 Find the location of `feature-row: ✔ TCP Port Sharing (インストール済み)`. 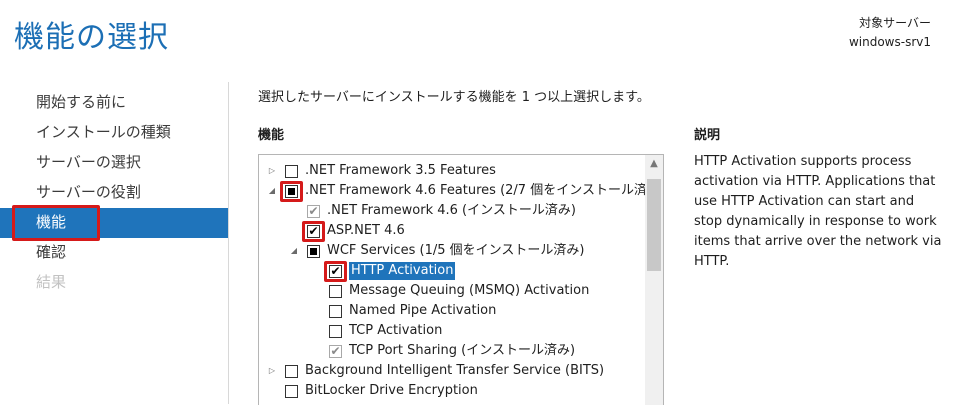

feature-row: ✔ TCP Port Sharing (インストール済み) is located at coordinates (449, 351).